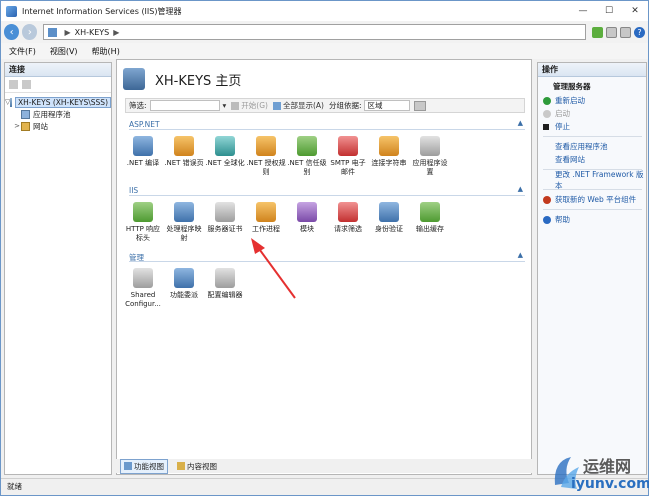  What do you see at coordinates (635, 11) in the screenshot?
I see `close-button: ✕` at bounding box center [635, 11].